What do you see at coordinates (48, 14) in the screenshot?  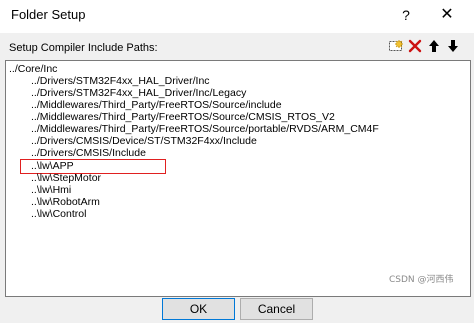 I see `window-title: Folder Setup` at bounding box center [48, 14].